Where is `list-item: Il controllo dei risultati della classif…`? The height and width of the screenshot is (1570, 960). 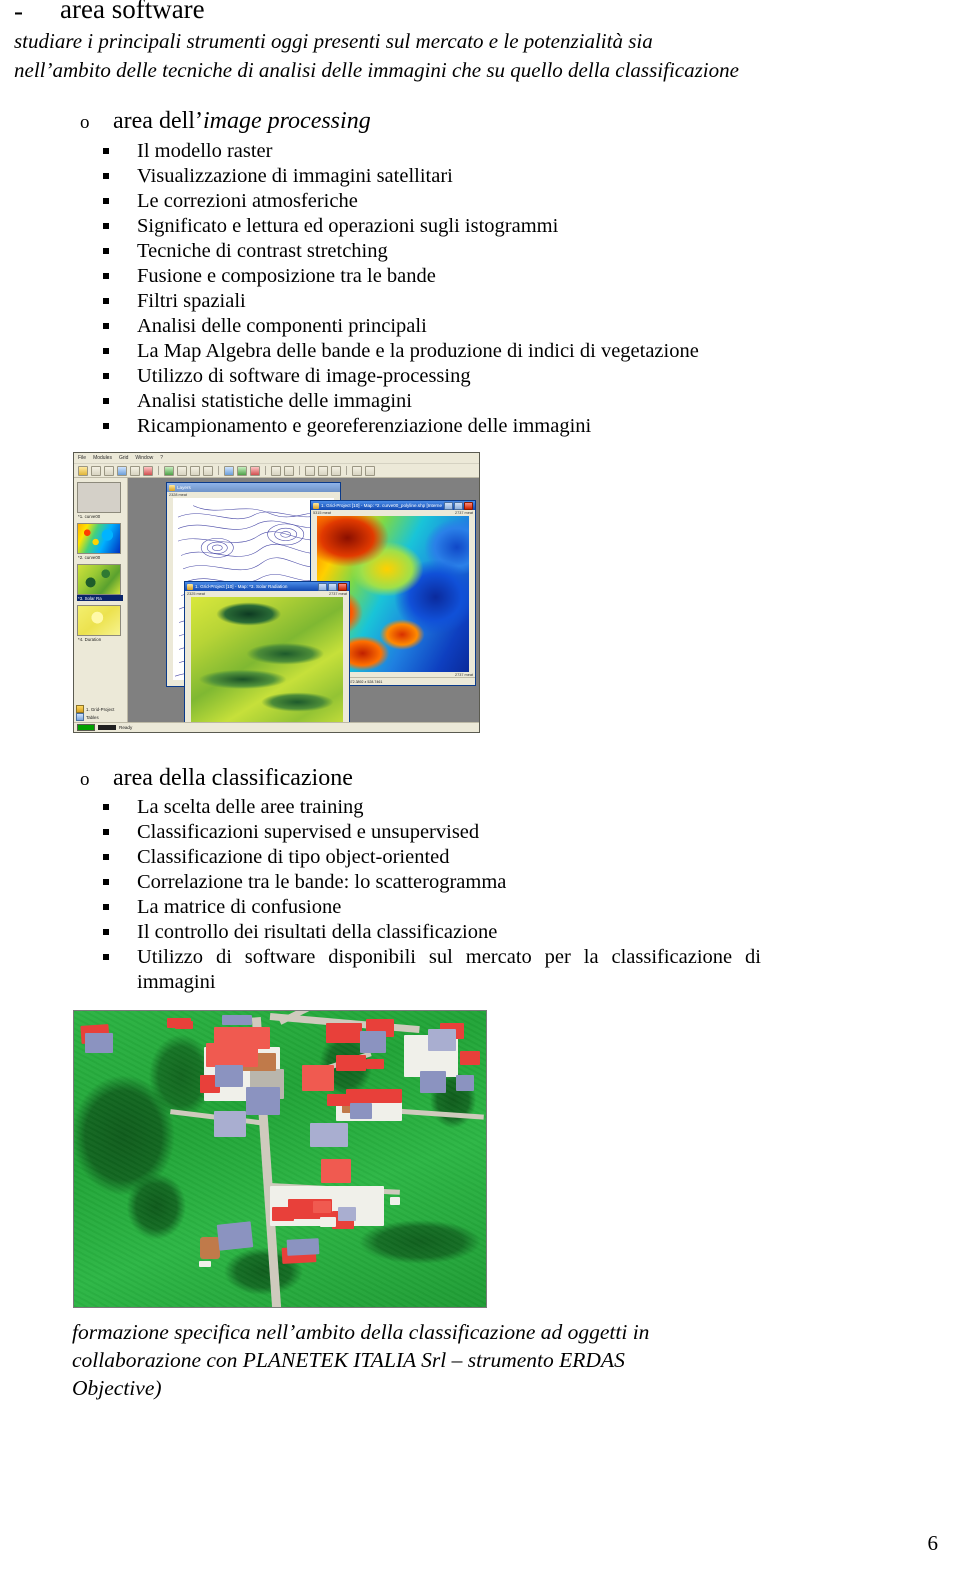 list-item: Il controllo dei risultati della classif… is located at coordinates (453, 932).